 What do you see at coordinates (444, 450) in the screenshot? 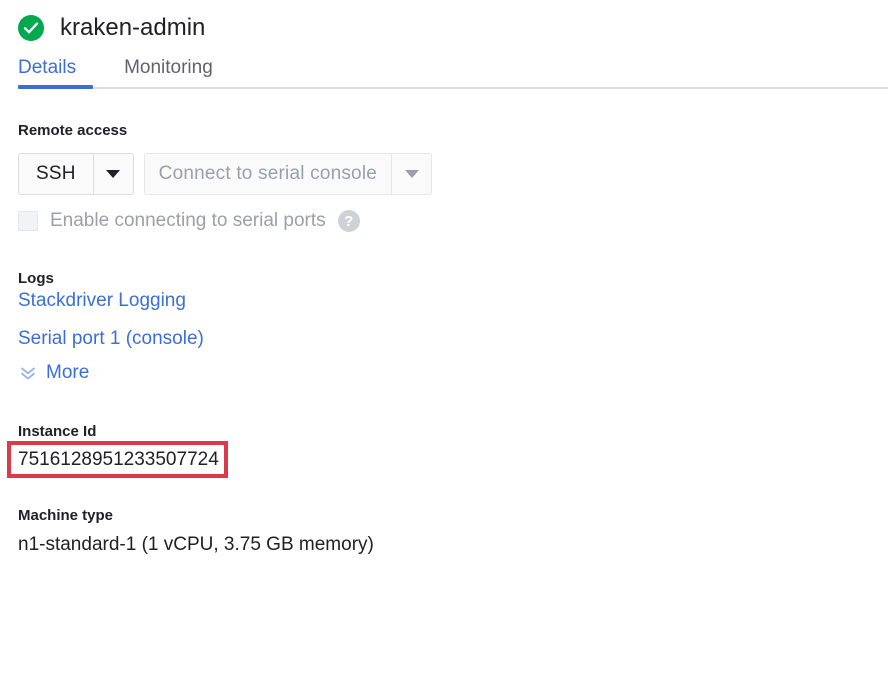
I see `instance-id-section: Instance Id 7516128951233507724` at bounding box center [444, 450].